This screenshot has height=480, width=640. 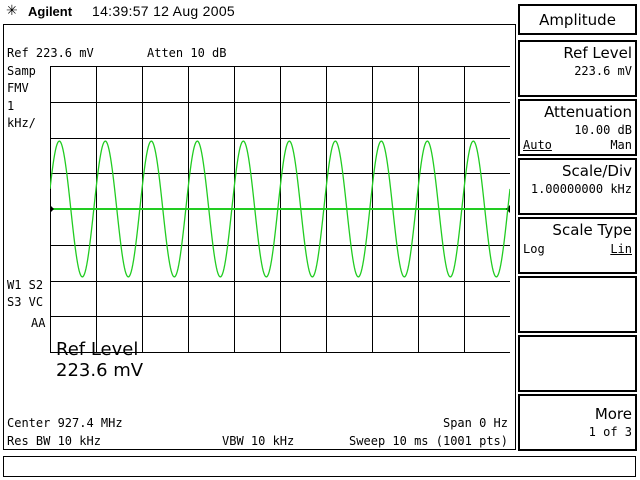 What do you see at coordinates (592, 230) in the screenshot?
I see `softkey-label: Scale Type` at bounding box center [592, 230].